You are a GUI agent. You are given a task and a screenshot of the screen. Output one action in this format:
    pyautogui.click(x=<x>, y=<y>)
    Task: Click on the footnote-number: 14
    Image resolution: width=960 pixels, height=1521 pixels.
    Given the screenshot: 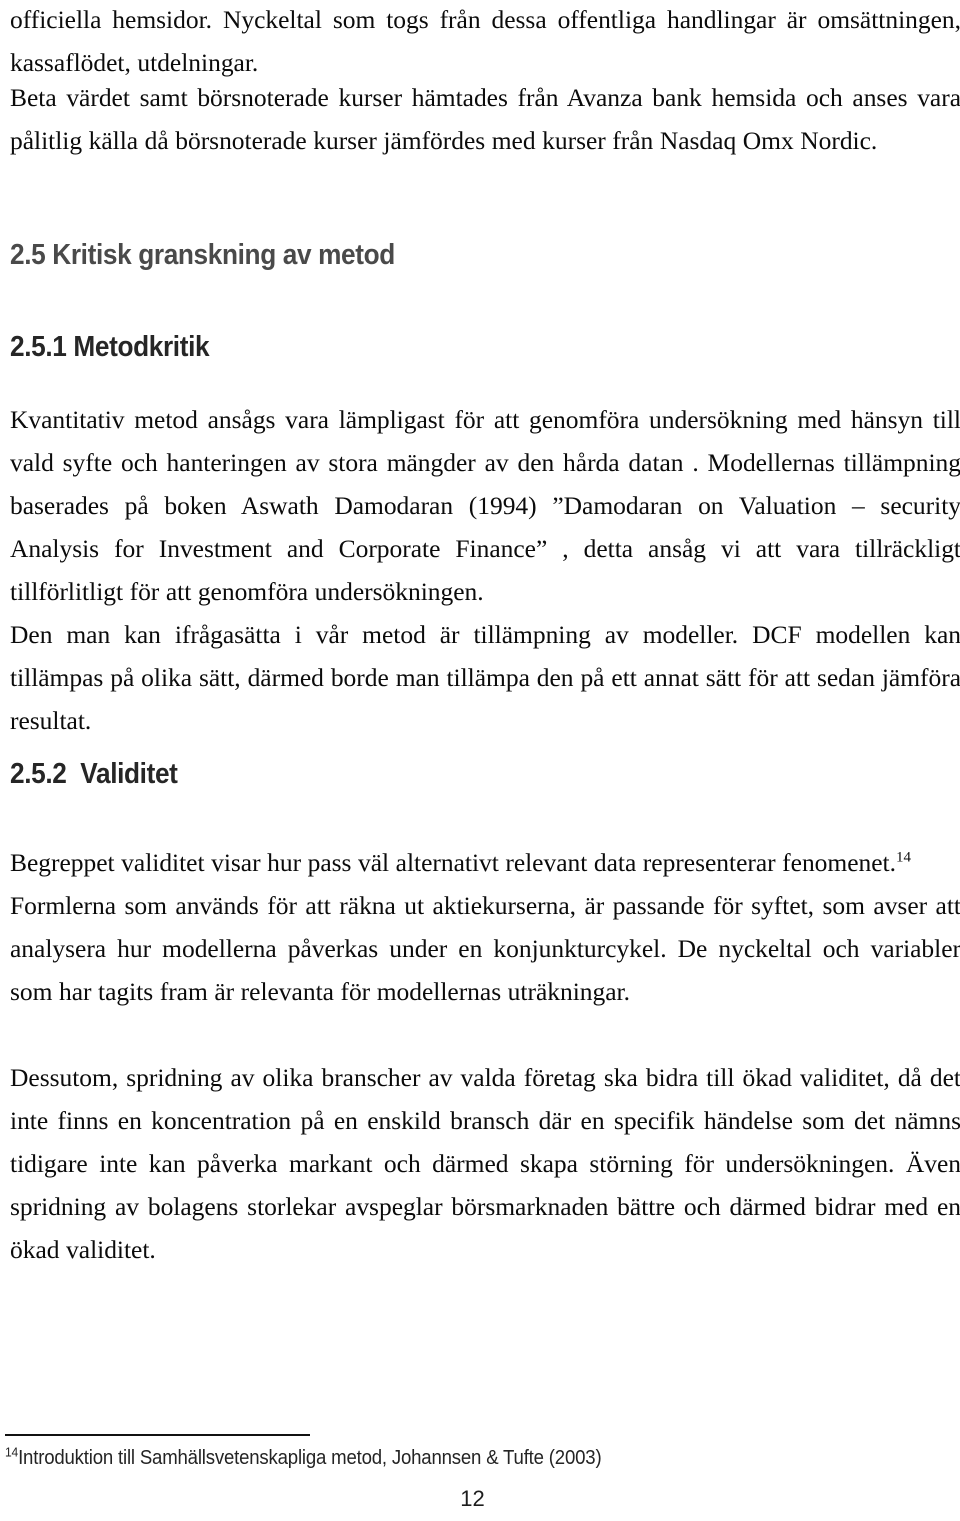 What is the action you would take?
    pyautogui.click(x=12, y=1452)
    